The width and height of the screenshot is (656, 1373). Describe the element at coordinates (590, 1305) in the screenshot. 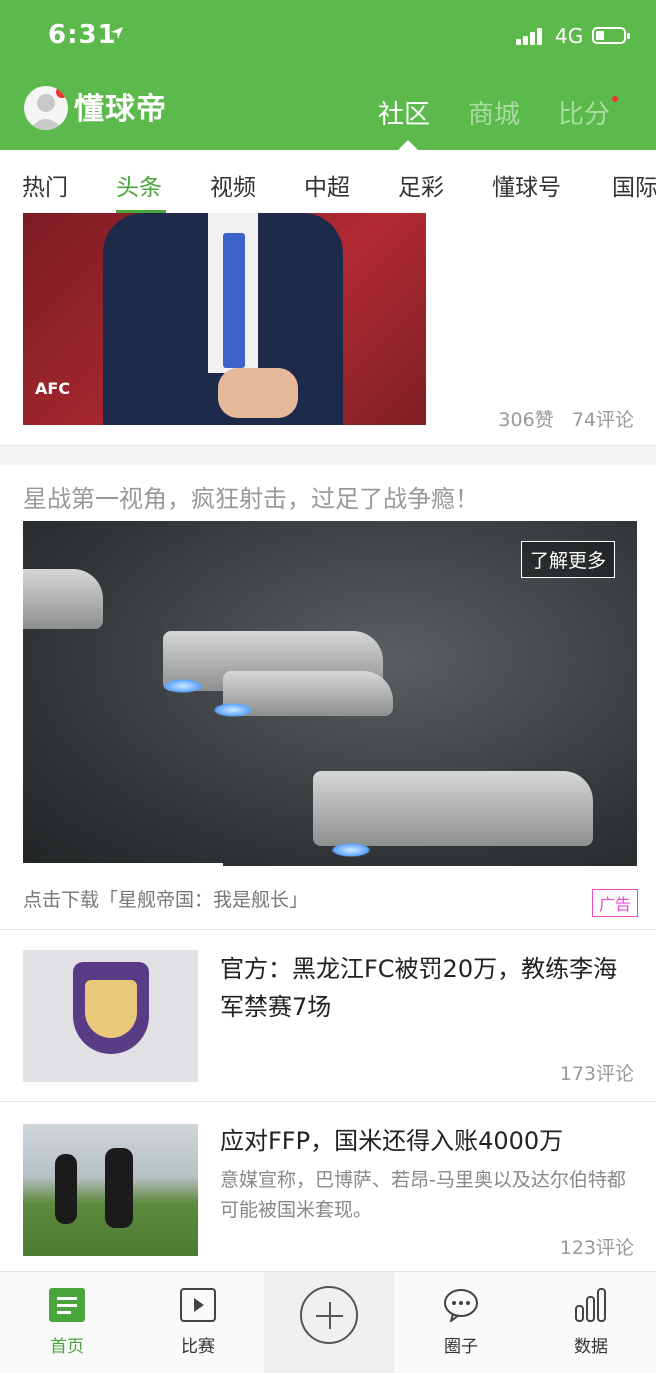

I see `bar-chart-icon` at that location.